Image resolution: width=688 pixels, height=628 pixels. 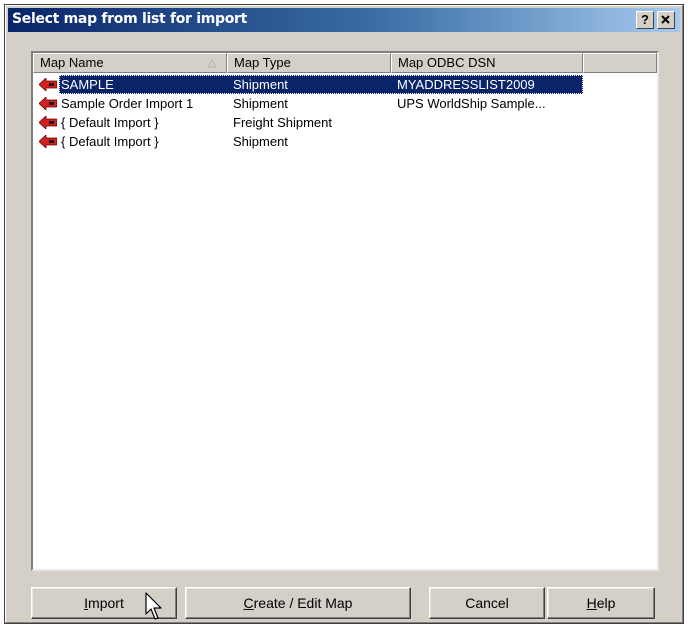 I want to click on cancel-button: Cancel, so click(x=487, y=603).